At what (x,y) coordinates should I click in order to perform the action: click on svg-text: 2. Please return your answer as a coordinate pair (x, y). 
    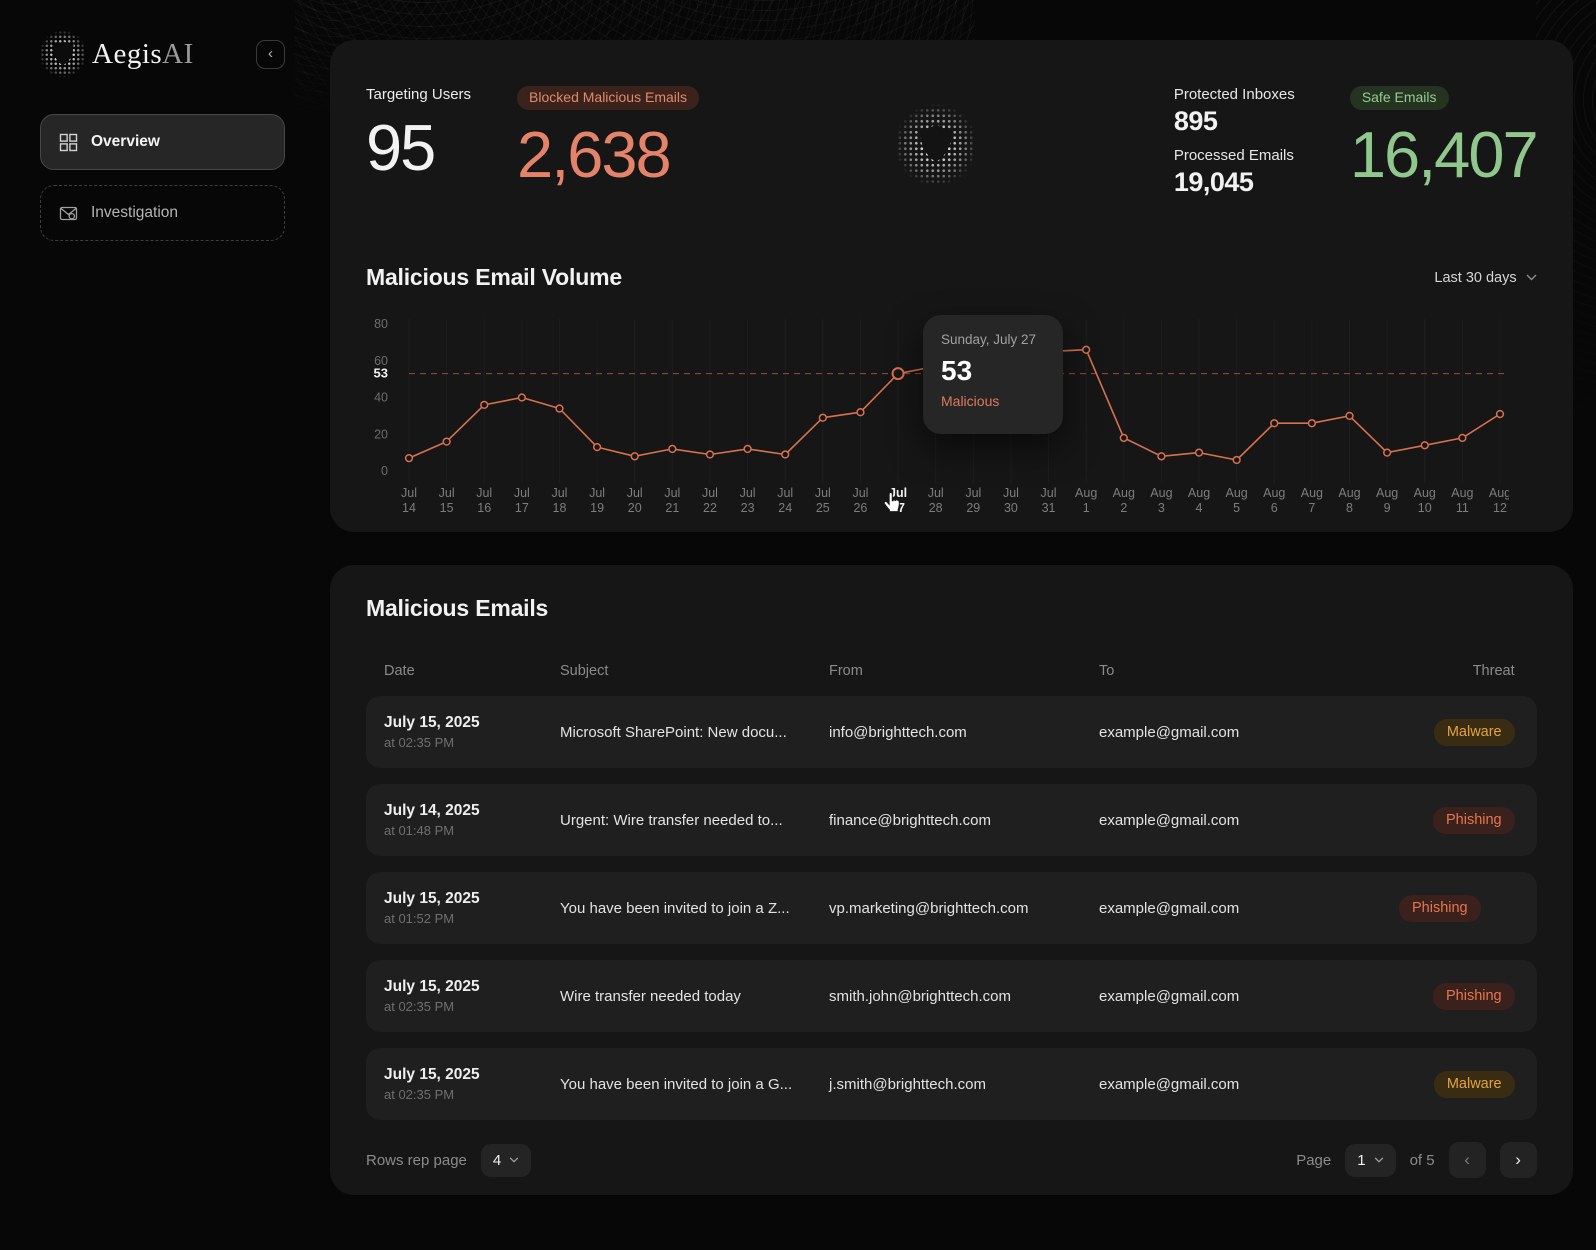
    Looking at the image, I should click on (1123, 508).